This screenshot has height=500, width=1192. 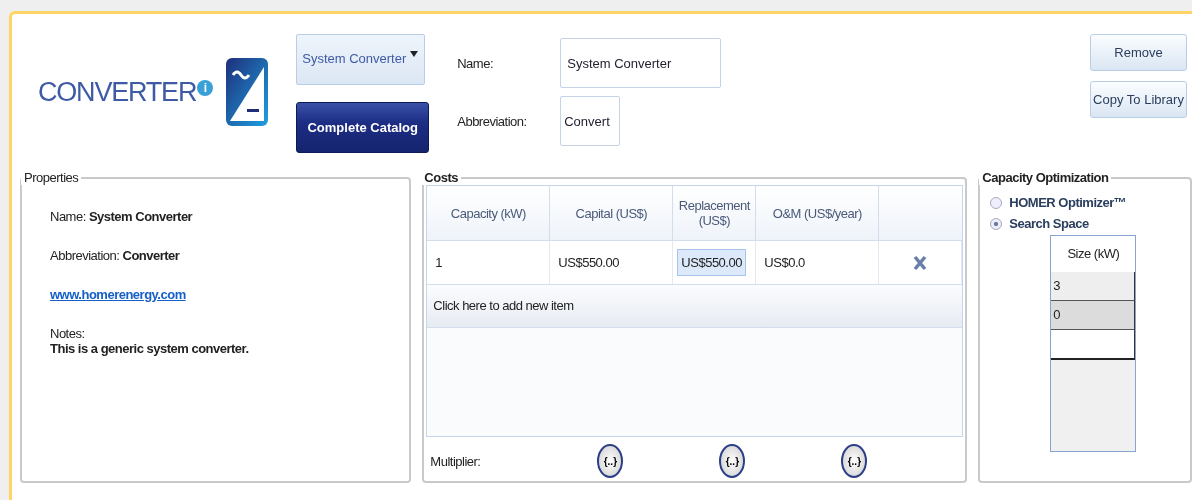 What do you see at coordinates (363, 127) in the screenshot?
I see `complete-catalog-button: Complete Catalog` at bounding box center [363, 127].